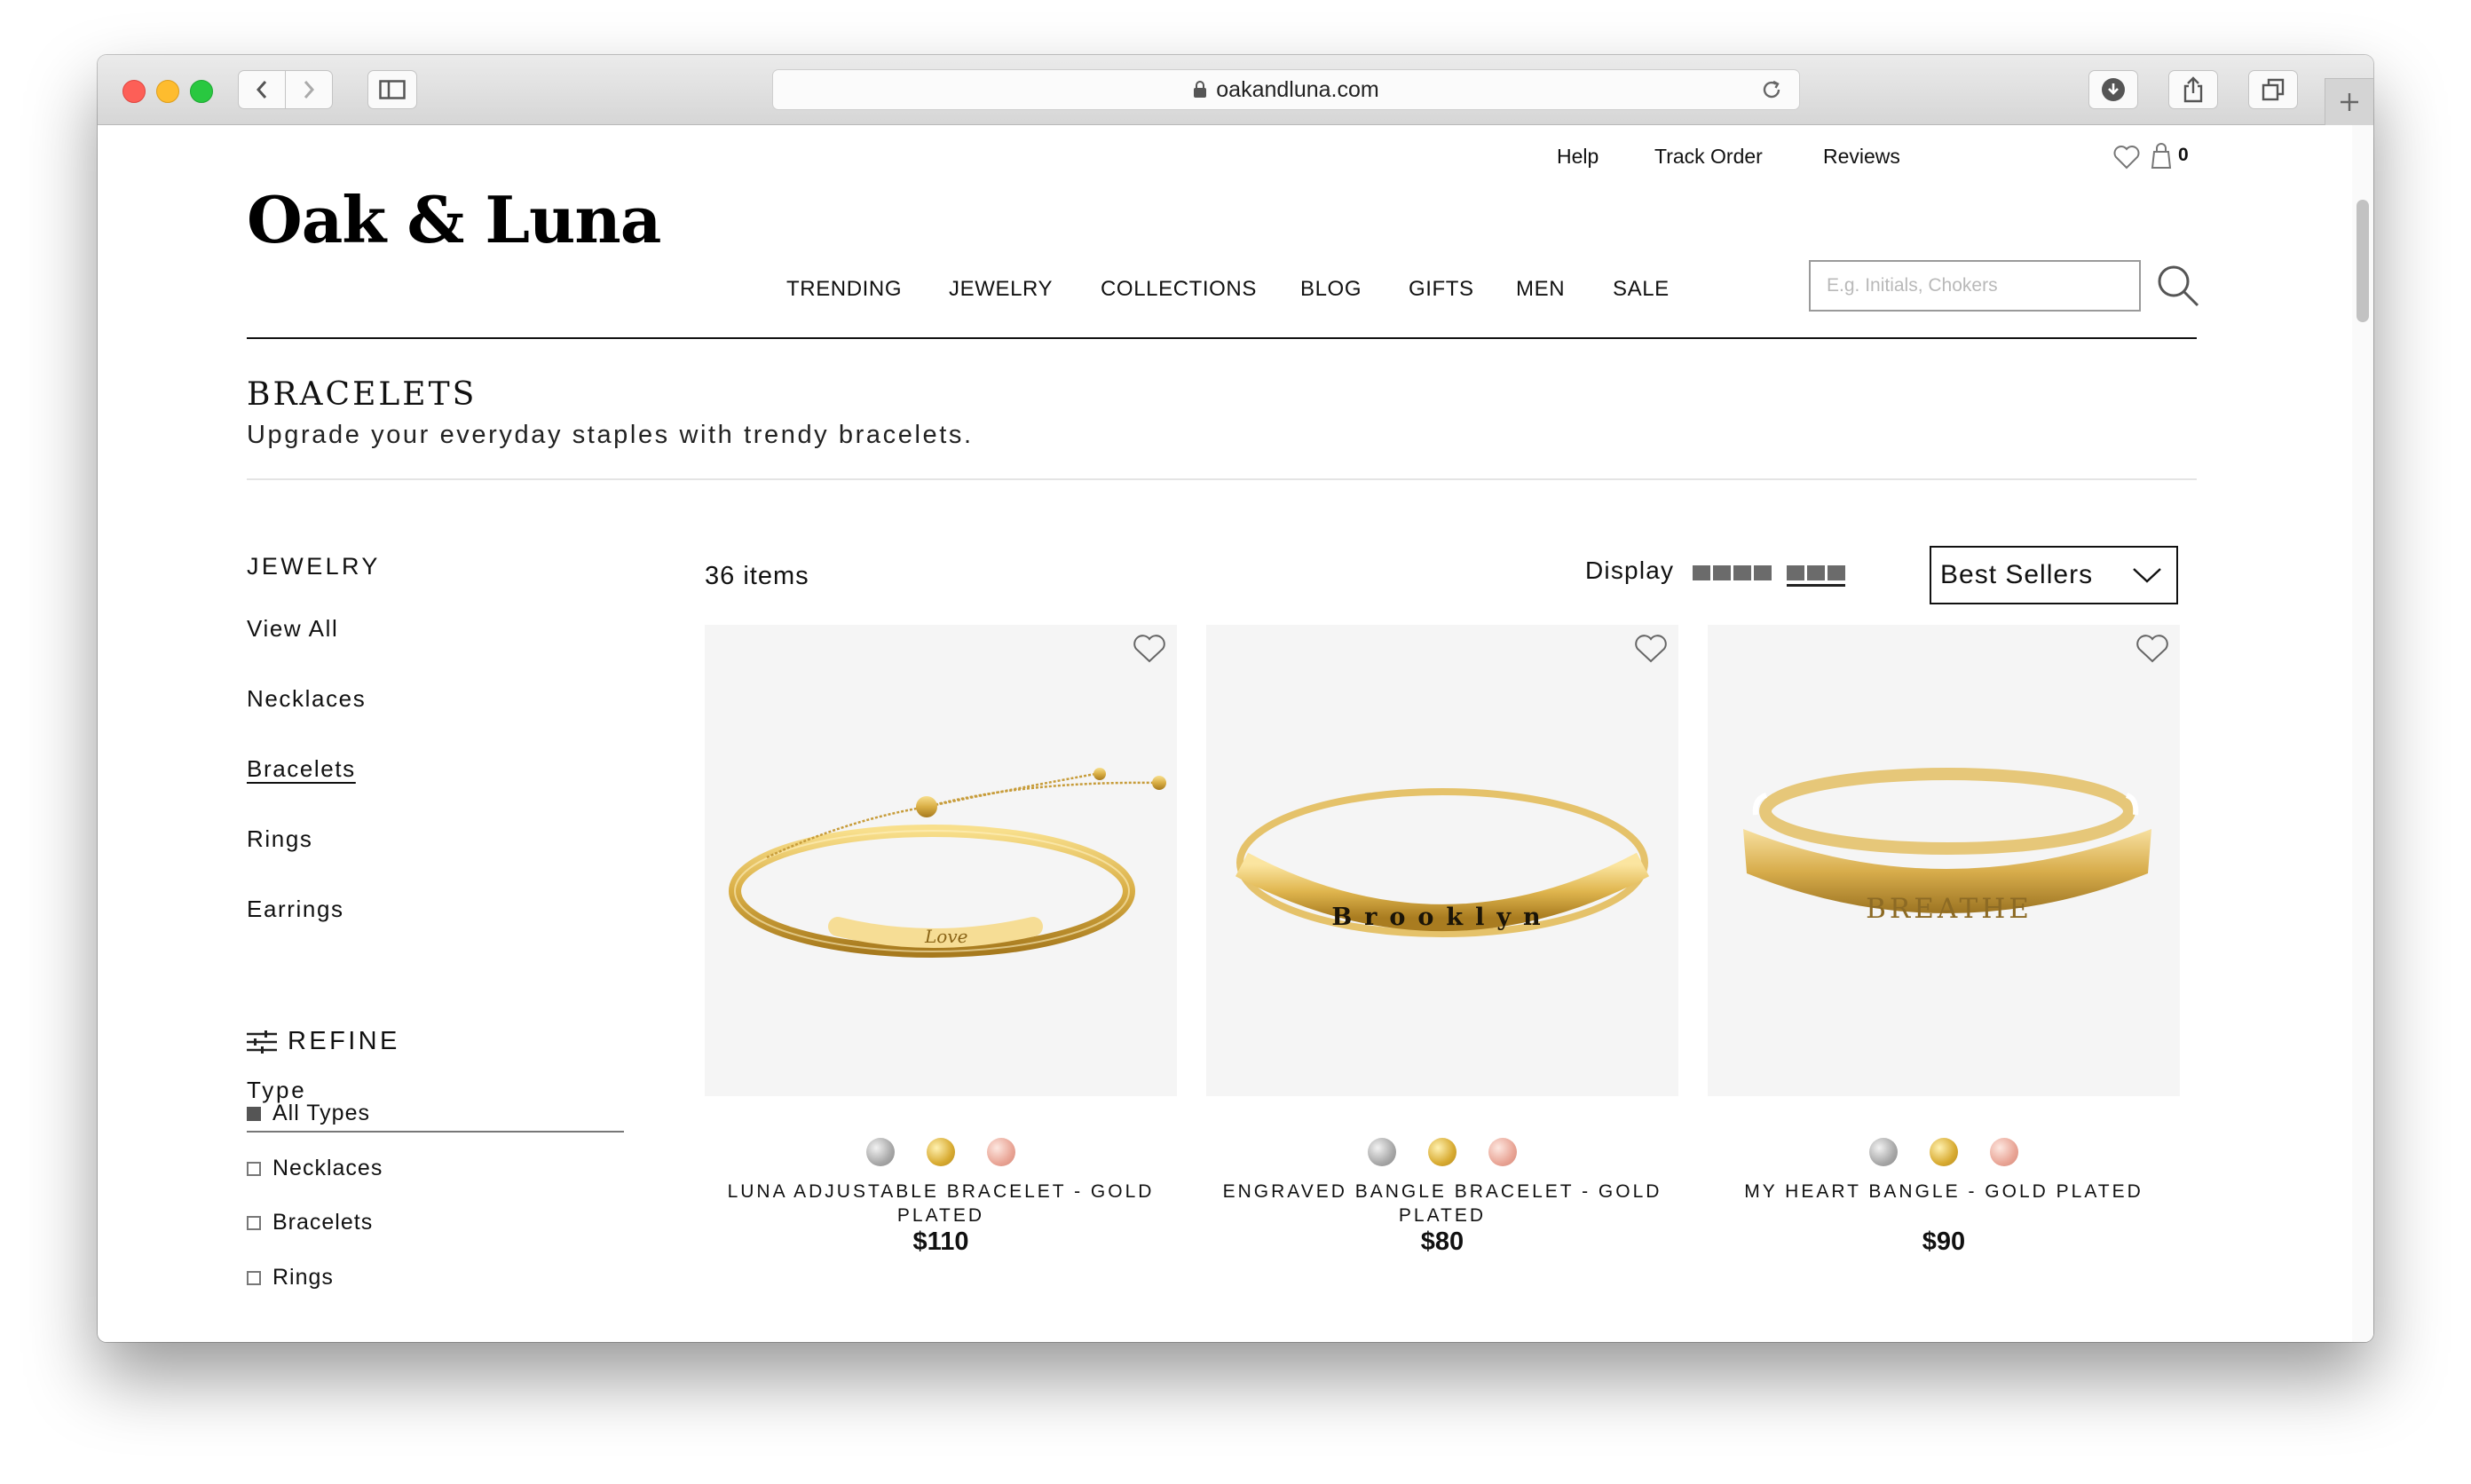 Image resolution: width=2471 pixels, height=1484 pixels. Describe the element at coordinates (947, 863) in the screenshot. I see `bracelet-illustration: Love` at that location.